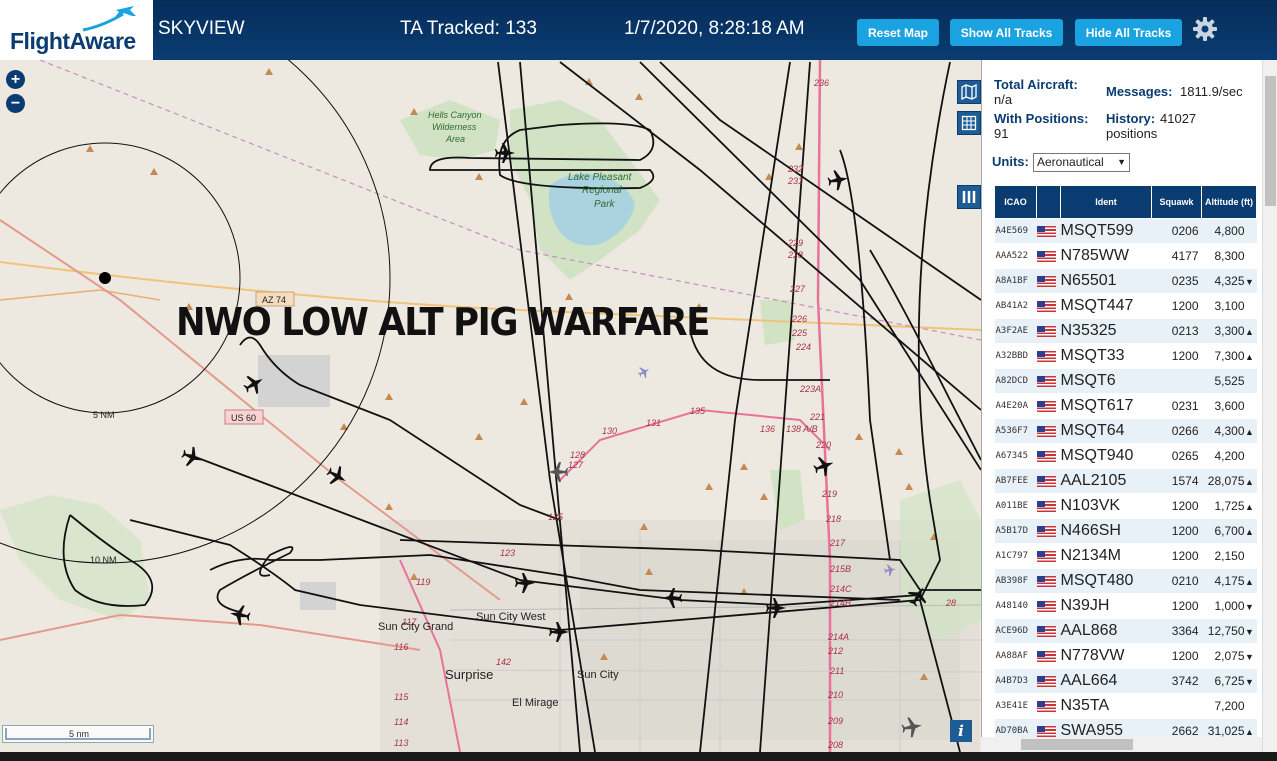 Image resolution: width=1277 pixels, height=761 pixels. What do you see at coordinates (401, 647) in the screenshot?
I see `route-label: 116` at bounding box center [401, 647].